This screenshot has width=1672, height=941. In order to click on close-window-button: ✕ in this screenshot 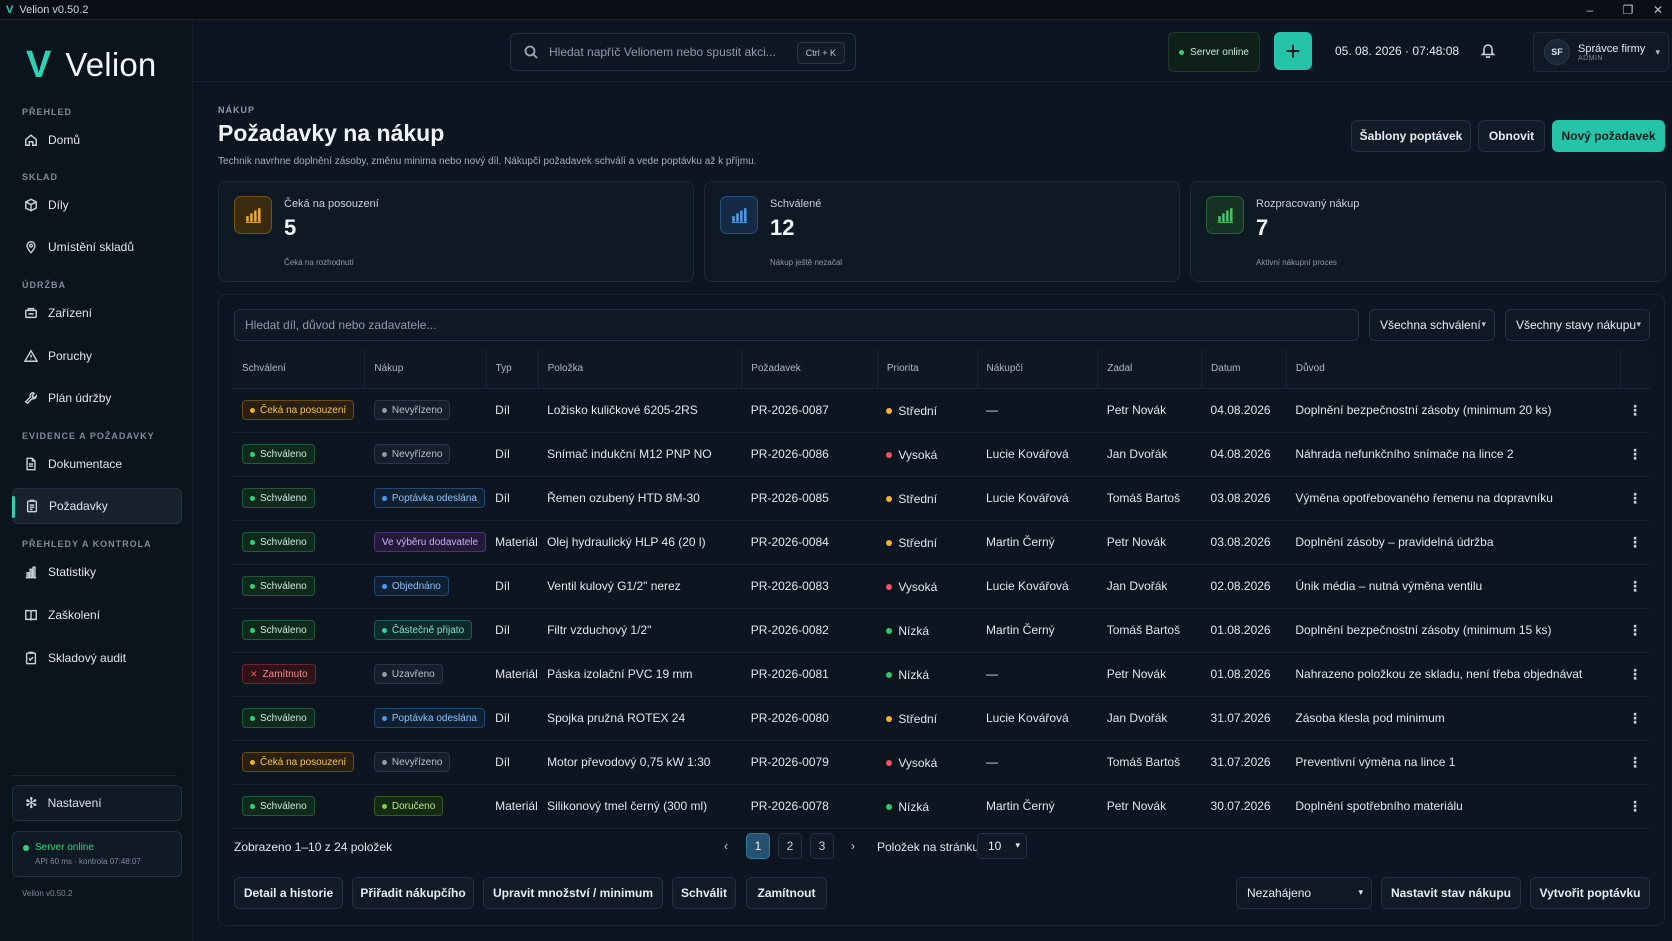, I will do `click(1655, 10)`.